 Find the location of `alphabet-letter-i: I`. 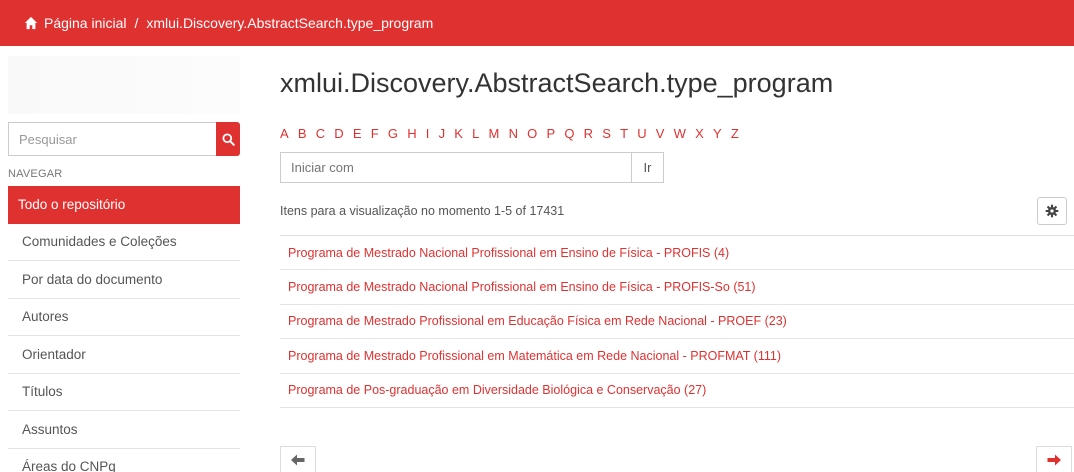

alphabet-letter-i: I is located at coordinates (428, 133).